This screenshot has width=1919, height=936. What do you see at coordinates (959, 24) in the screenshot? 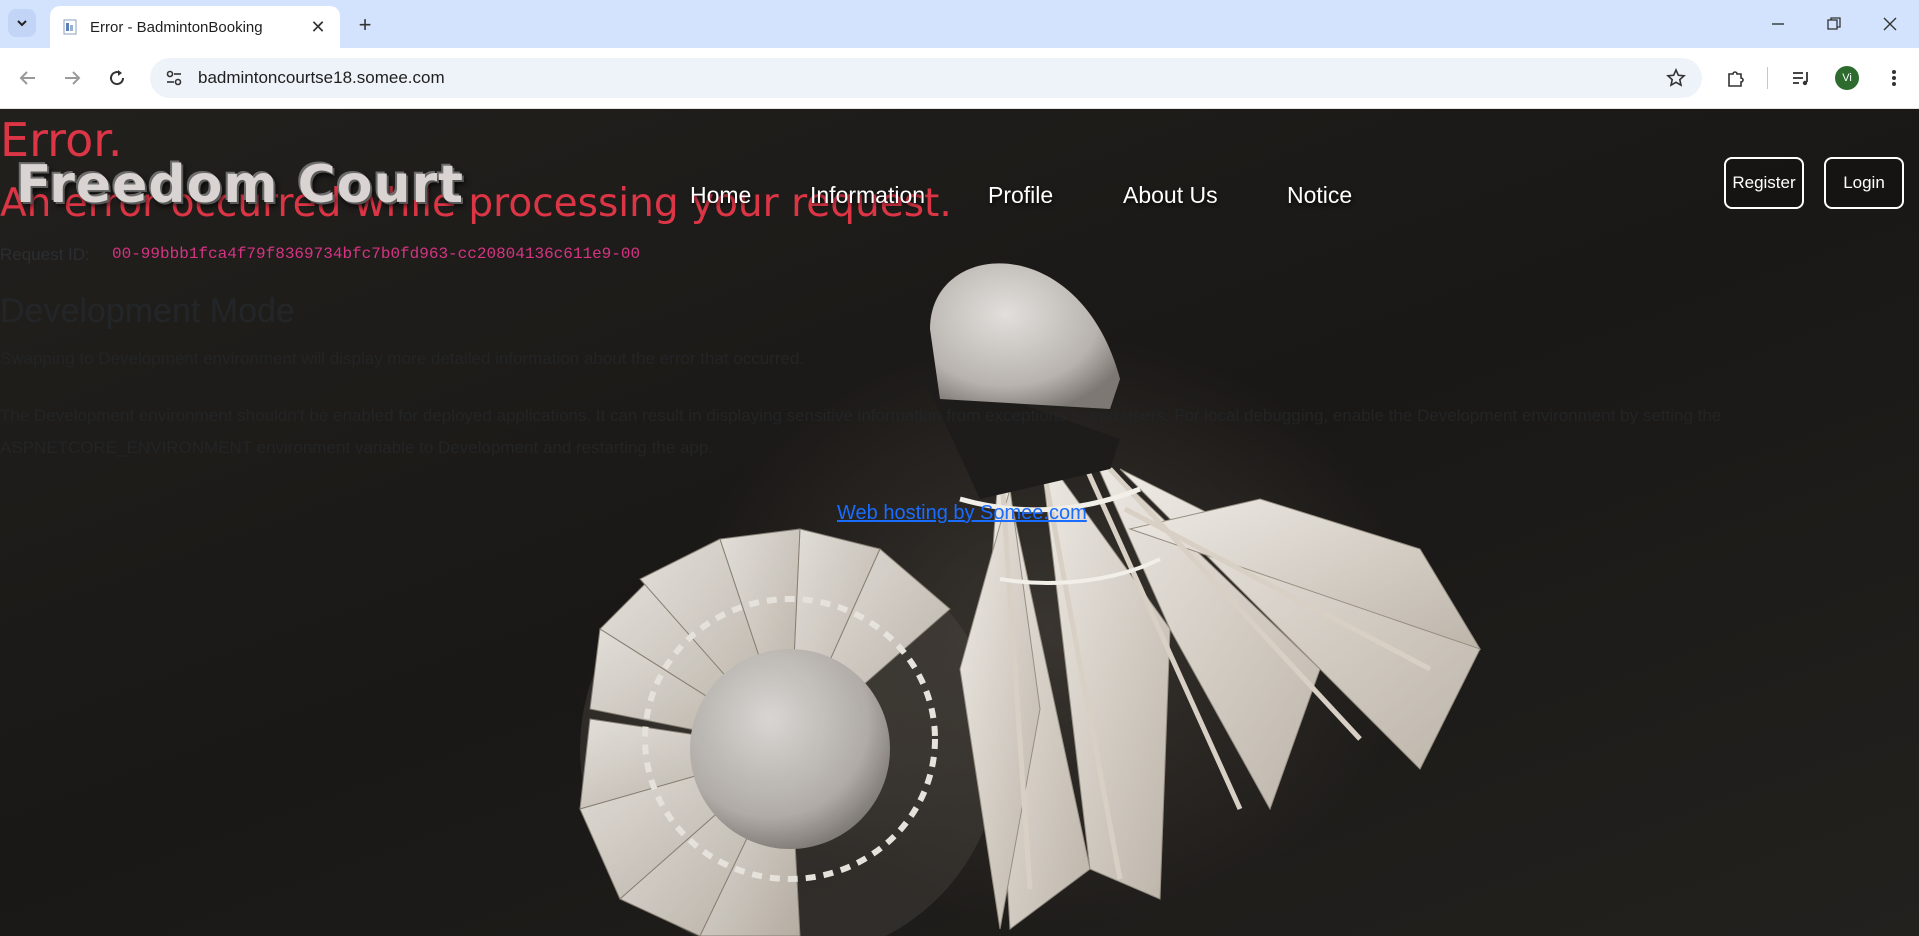
I see `browser-tab-bar: Error - BadmintonBooking ✕ +` at bounding box center [959, 24].